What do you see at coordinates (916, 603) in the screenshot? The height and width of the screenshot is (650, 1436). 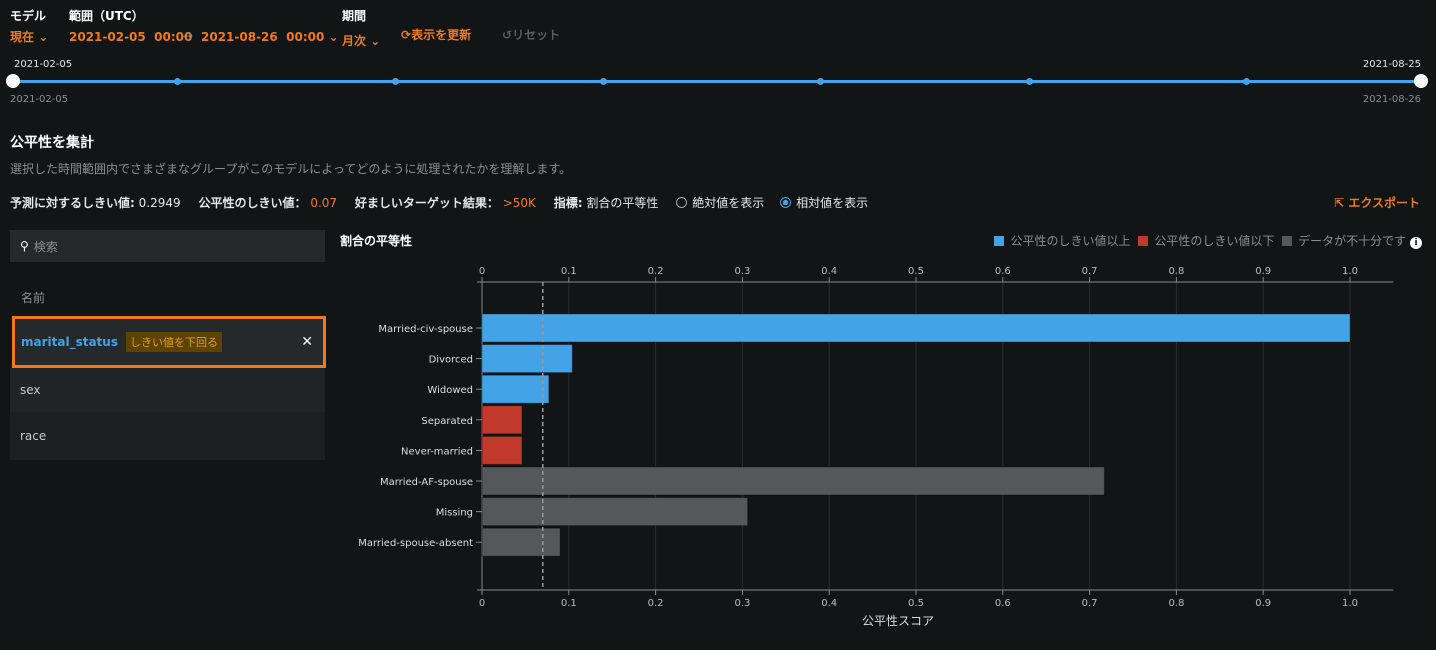 I see `x-tick-label-bottom: 0.5` at bounding box center [916, 603].